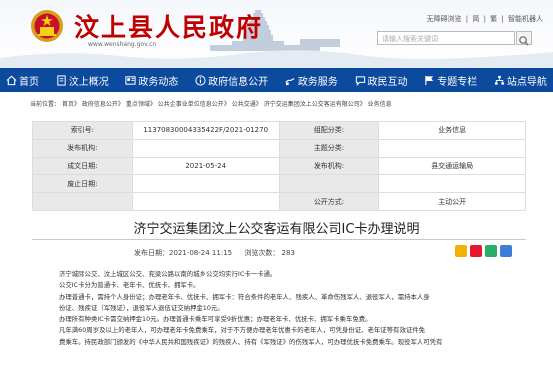  Describe the element at coordinates (68, 104) in the screenshot. I see `breadcrumb-home: 首页` at that location.